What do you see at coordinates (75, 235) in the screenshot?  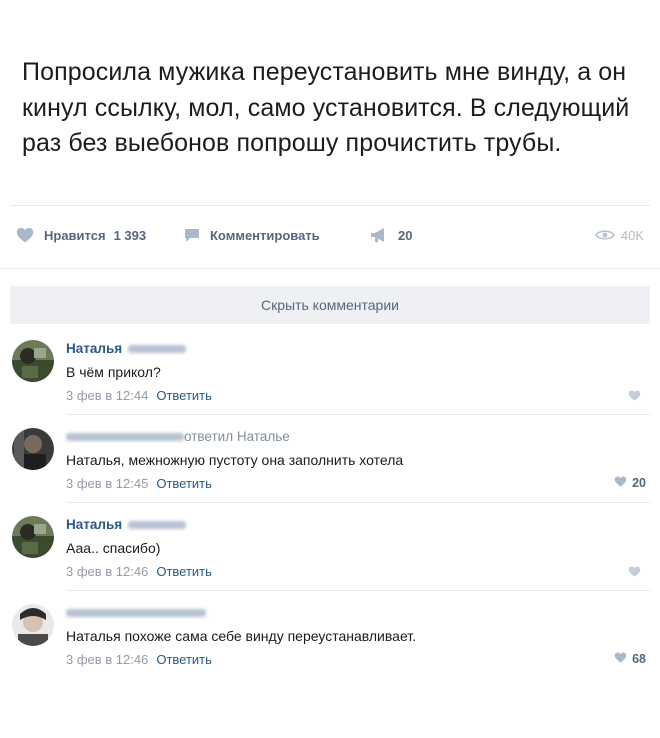 I see `like-label: Нравится` at bounding box center [75, 235].